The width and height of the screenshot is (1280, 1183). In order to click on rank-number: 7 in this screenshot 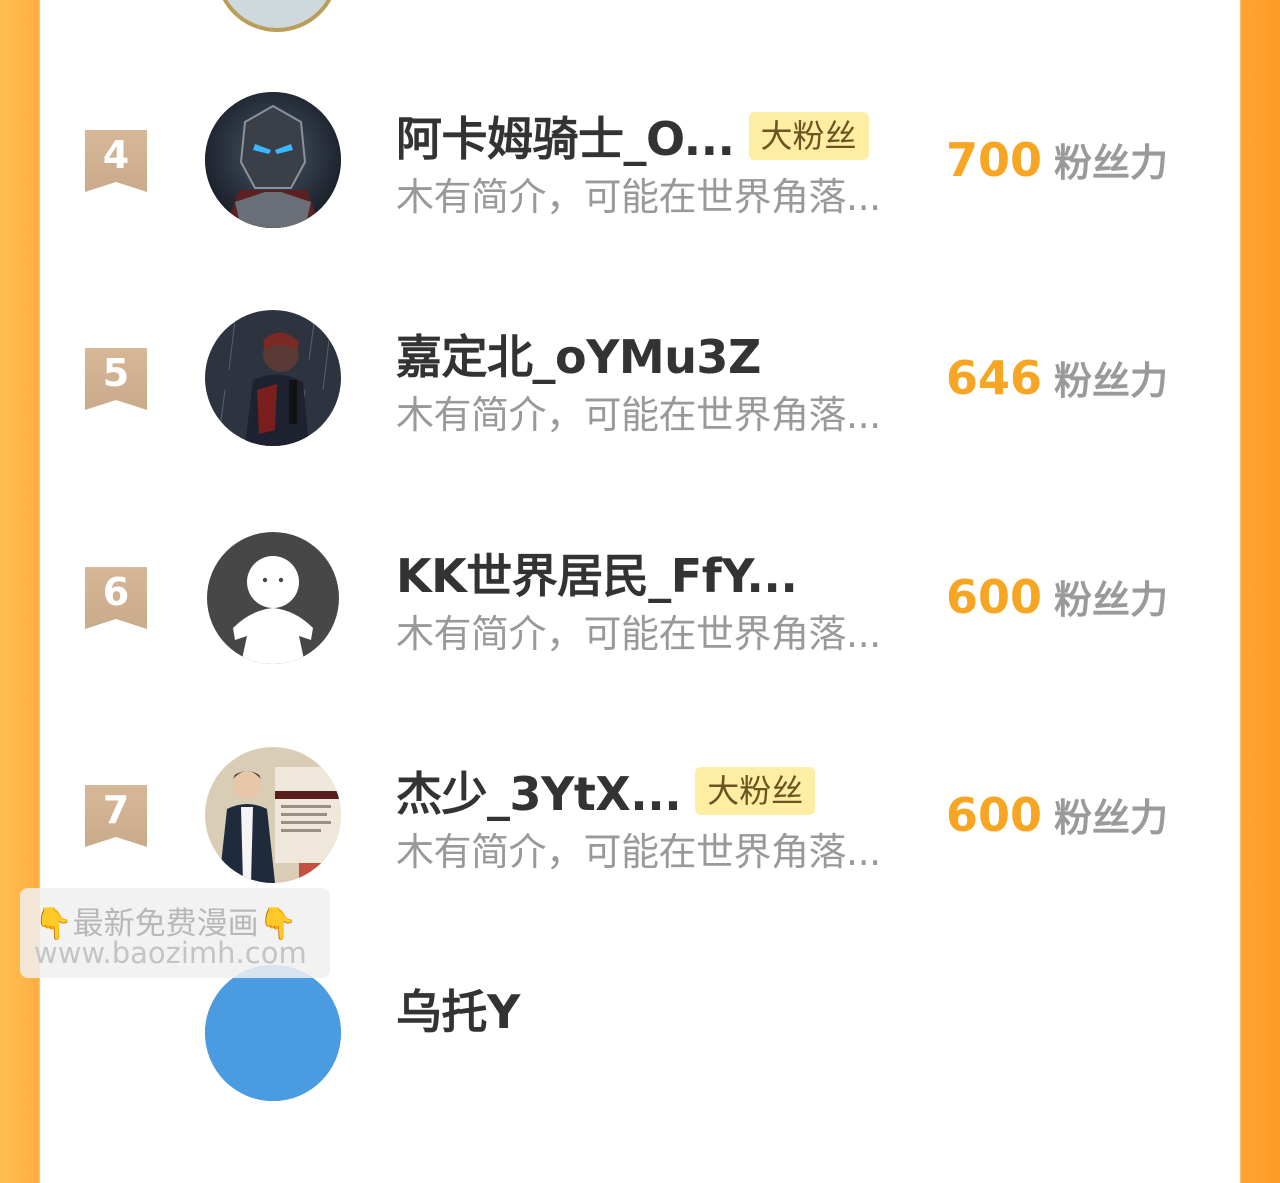, I will do `click(116, 810)`.